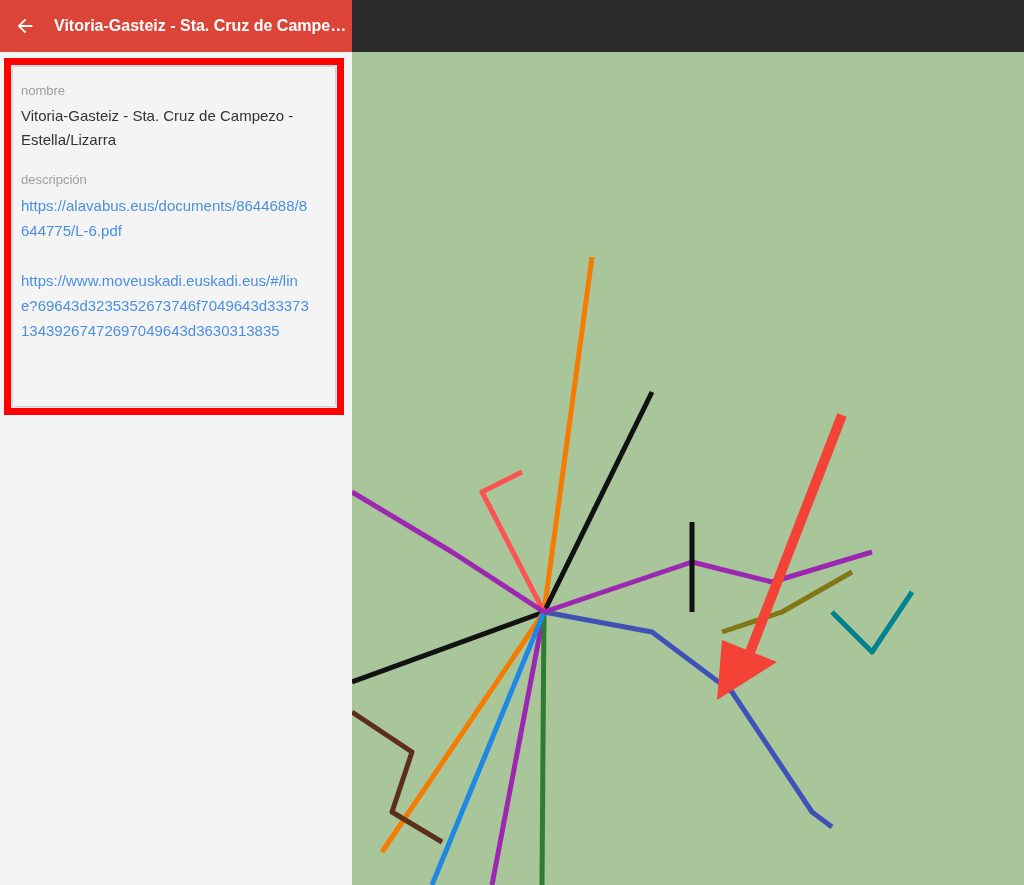  What do you see at coordinates (43, 90) in the screenshot?
I see `field-label: nombre` at bounding box center [43, 90].